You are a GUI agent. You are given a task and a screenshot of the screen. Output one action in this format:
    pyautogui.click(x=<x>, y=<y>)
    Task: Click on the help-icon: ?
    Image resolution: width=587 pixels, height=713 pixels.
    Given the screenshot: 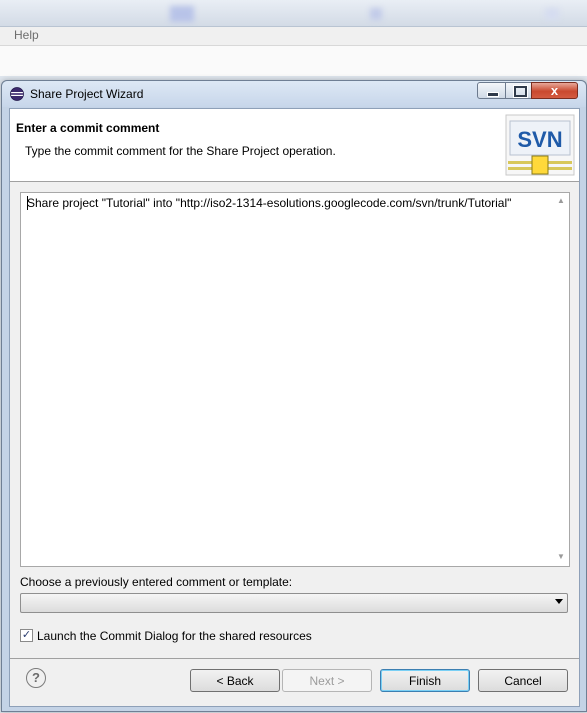 What is the action you would take?
    pyautogui.click(x=36, y=678)
    